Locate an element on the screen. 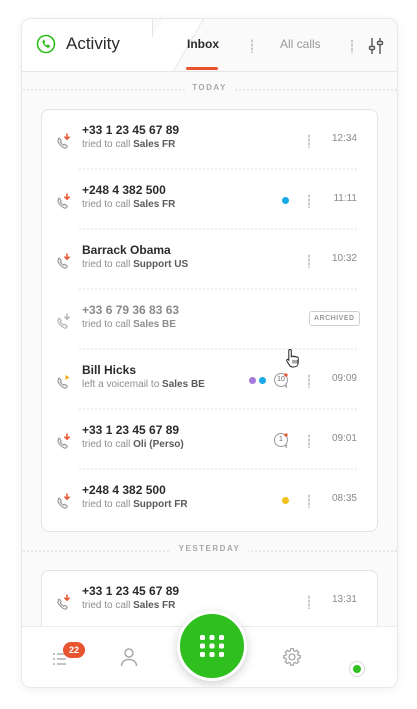 The height and width of the screenshot is (709, 417). call-time: 08:35 is located at coordinates (344, 498).